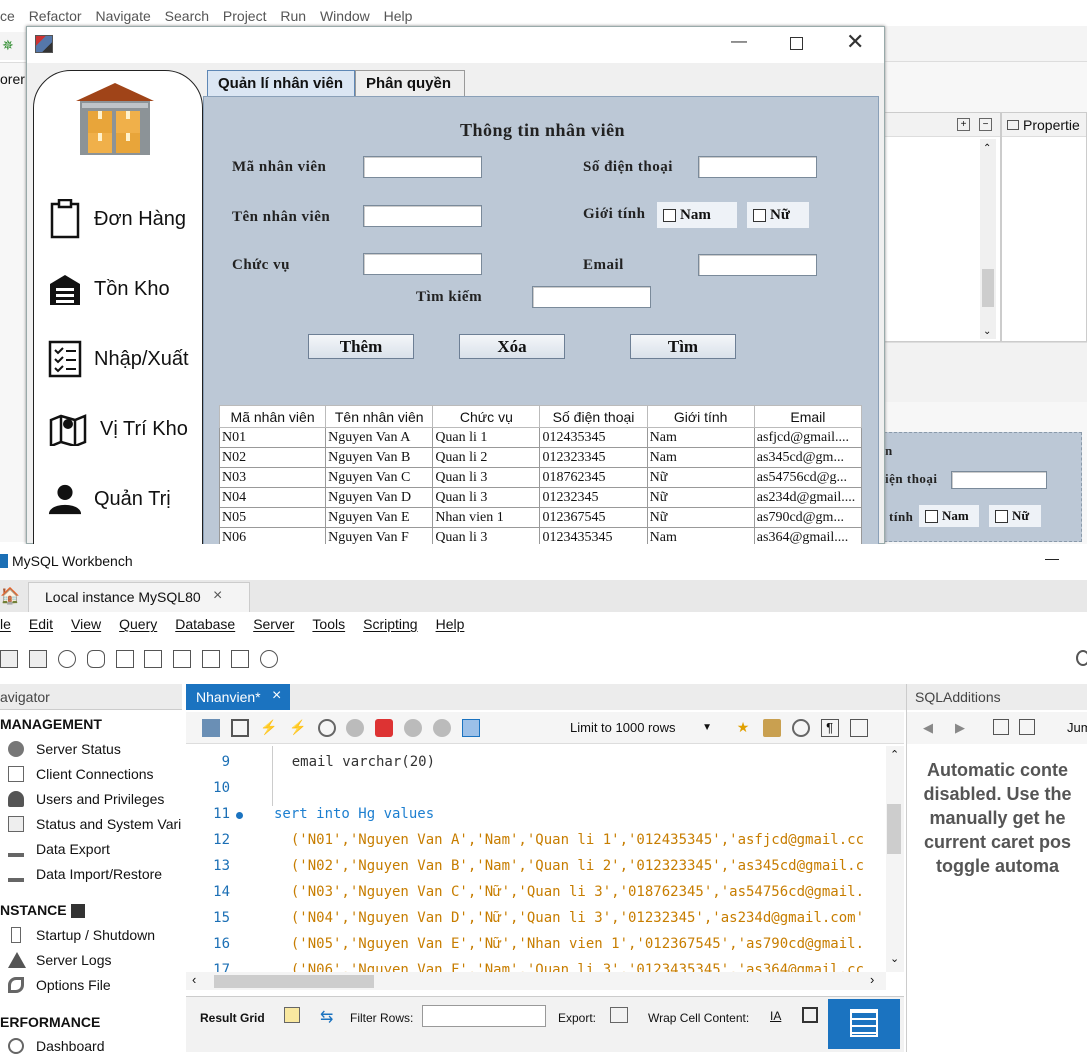 The height and width of the screenshot is (1054, 1087). Describe the element at coordinates (591, 297) in the screenshot. I see `search-input` at that location.